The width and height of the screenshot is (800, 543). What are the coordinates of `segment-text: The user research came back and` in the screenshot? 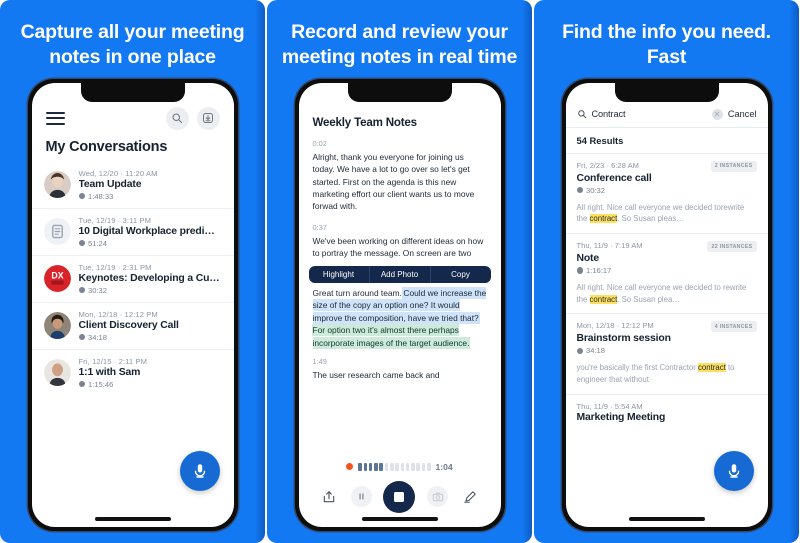 It's located at (376, 374).